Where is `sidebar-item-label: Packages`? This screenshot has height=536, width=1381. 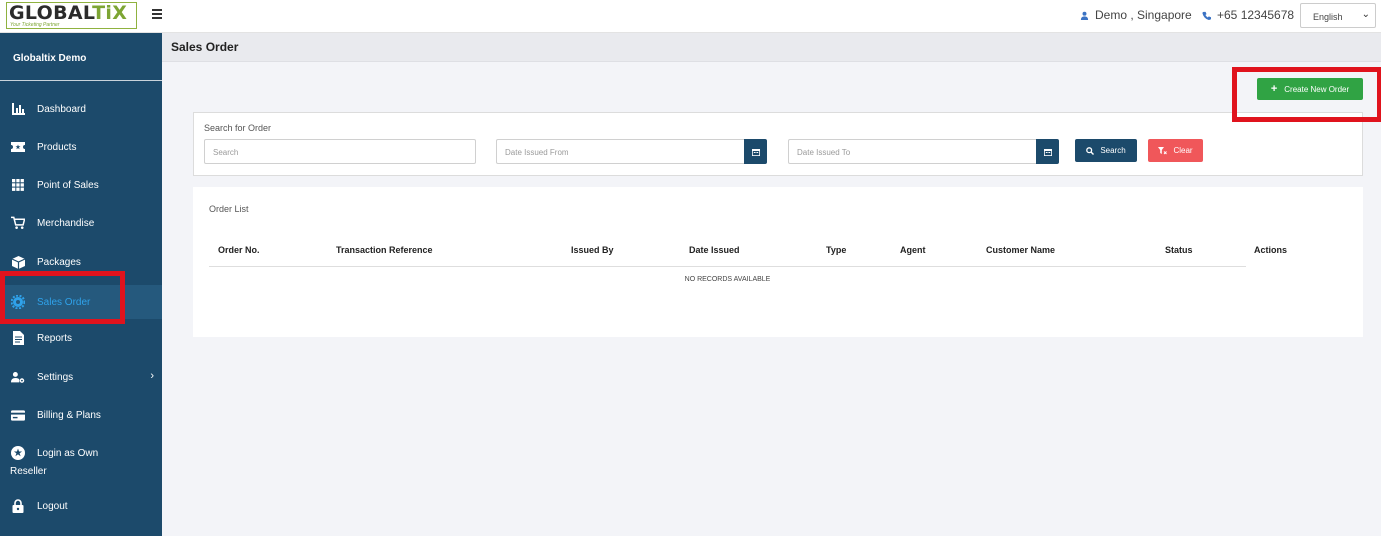
sidebar-item-label: Packages is located at coordinates (59, 262).